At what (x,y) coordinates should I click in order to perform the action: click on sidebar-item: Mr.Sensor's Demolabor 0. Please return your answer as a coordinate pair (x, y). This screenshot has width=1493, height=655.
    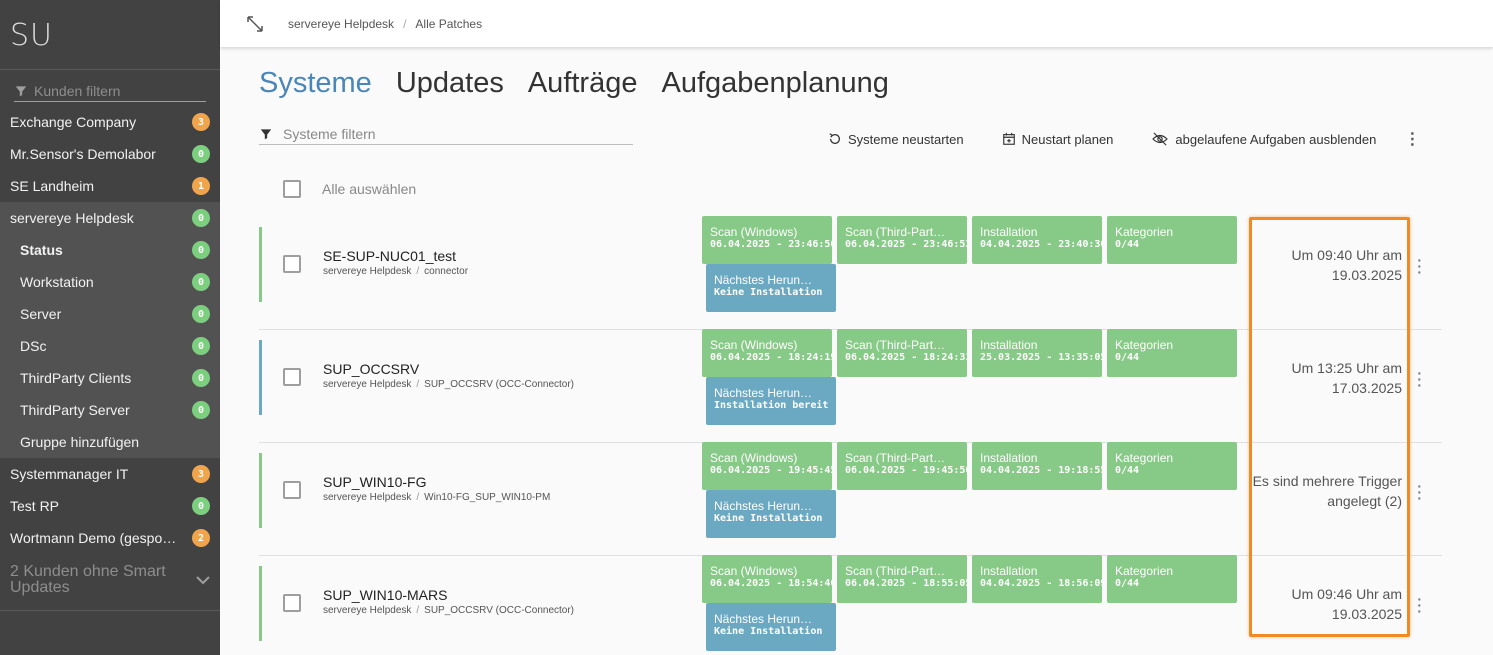
    Looking at the image, I should click on (110, 154).